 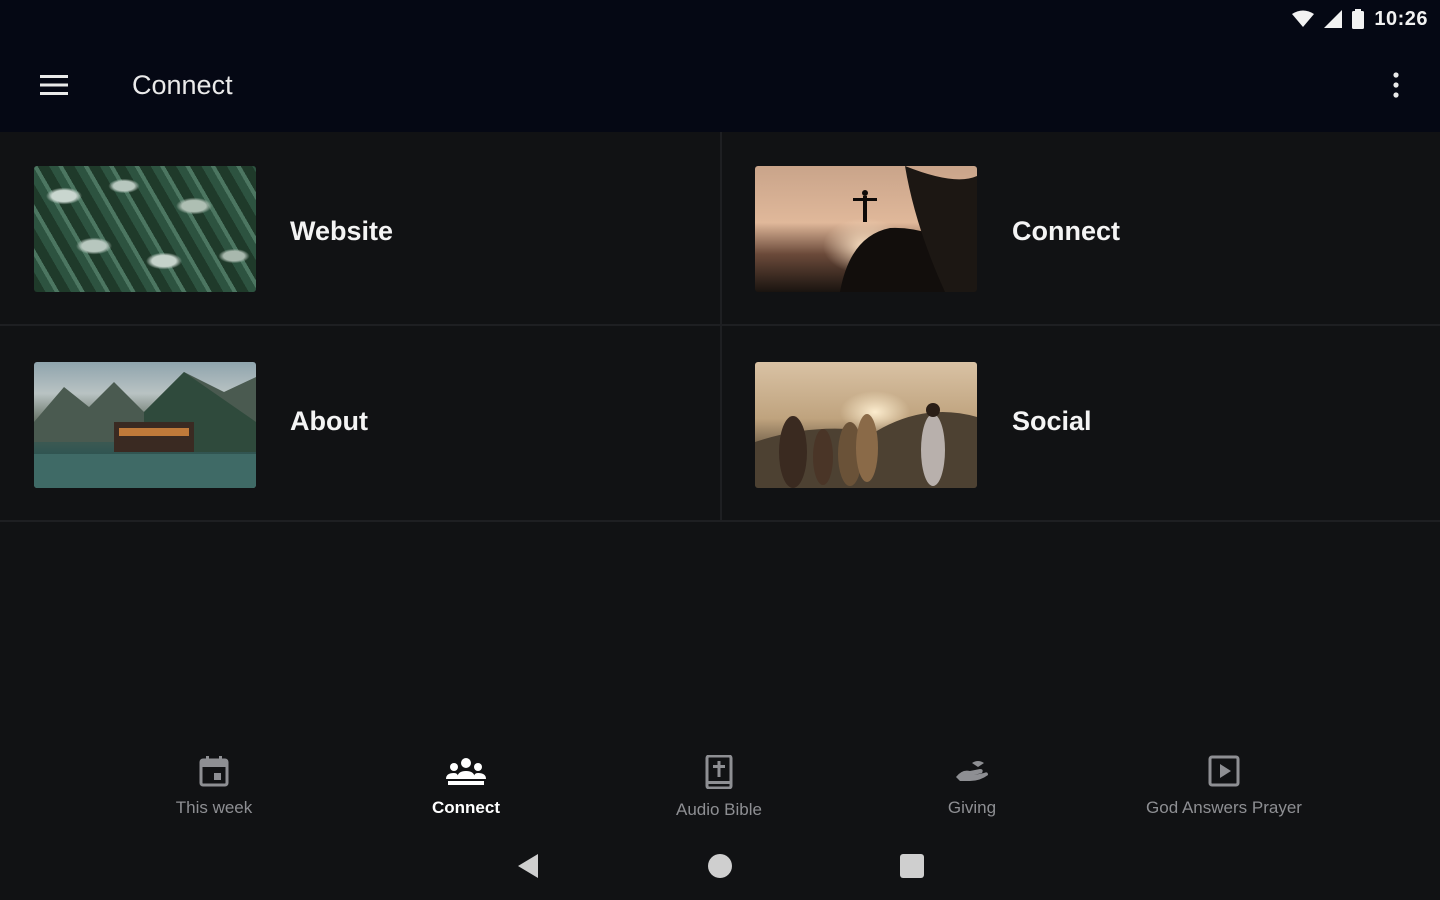 What do you see at coordinates (1358, 19) in the screenshot?
I see `battery-icon` at bounding box center [1358, 19].